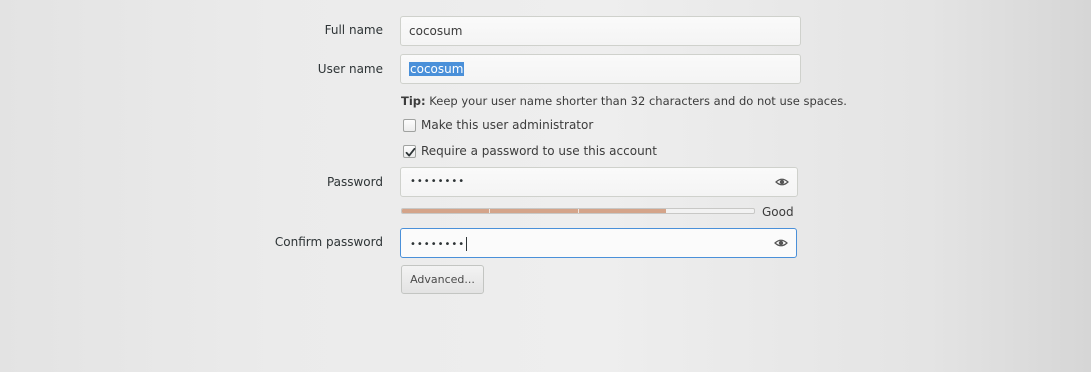 The width and height of the screenshot is (1091, 372). What do you see at coordinates (409, 125) in the screenshot?
I see `admin-checkbox` at bounding box center [409, 125].